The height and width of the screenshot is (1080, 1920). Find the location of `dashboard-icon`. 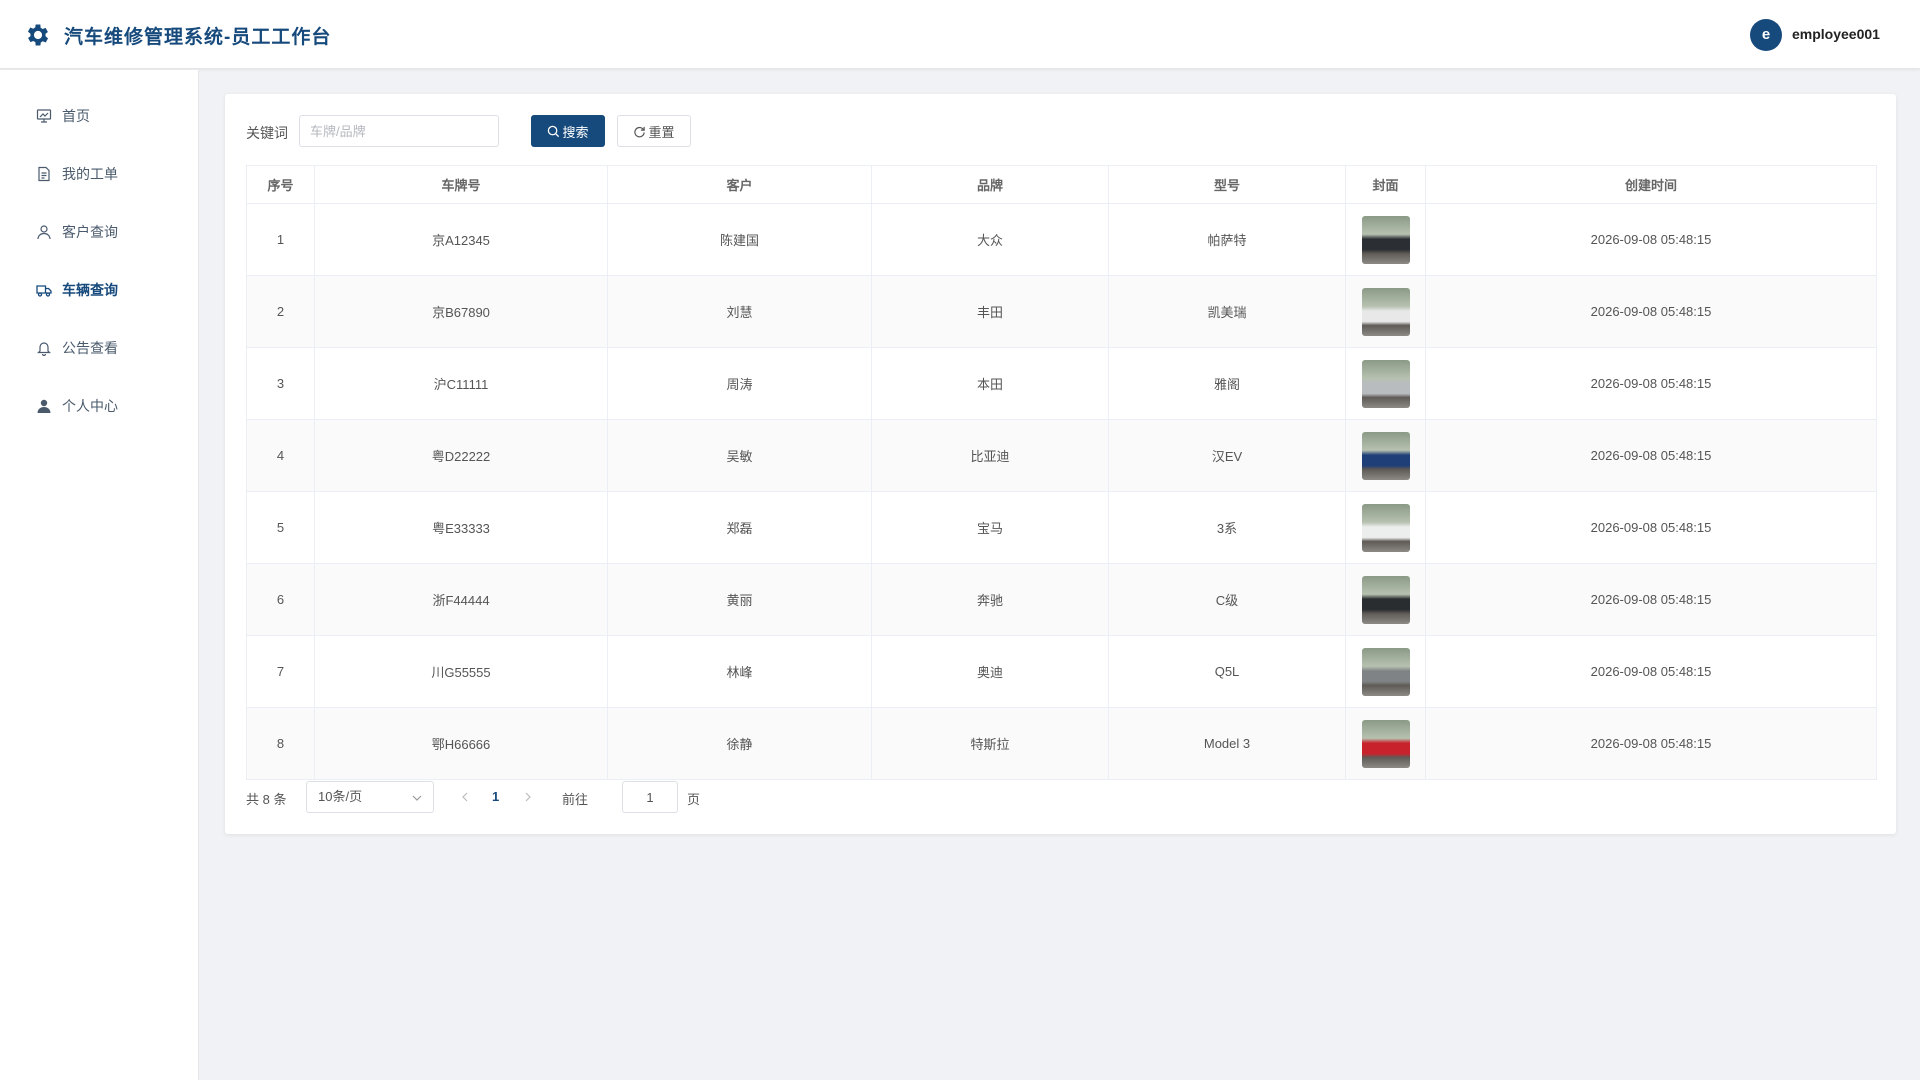

dashboard-icon is located at coordinates (44, 116).